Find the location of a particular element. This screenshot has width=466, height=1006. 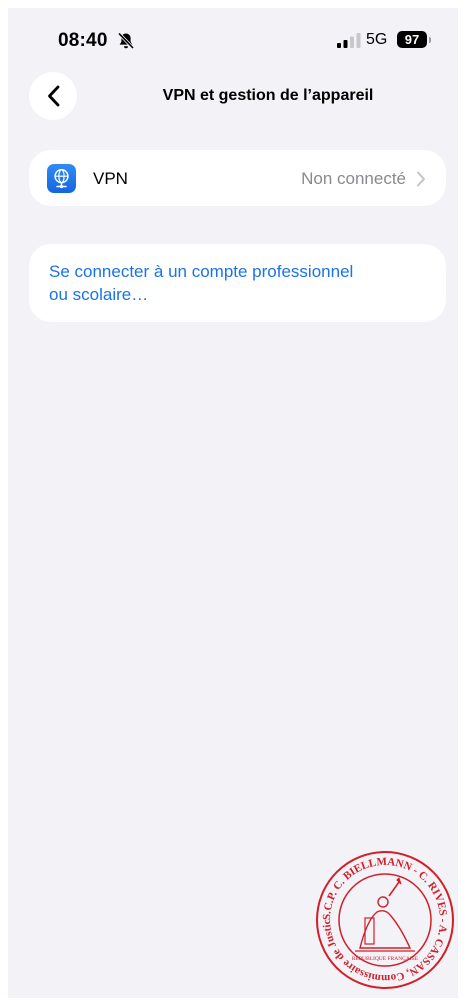

chevron-left-icon is located at coordinates (53, 96).